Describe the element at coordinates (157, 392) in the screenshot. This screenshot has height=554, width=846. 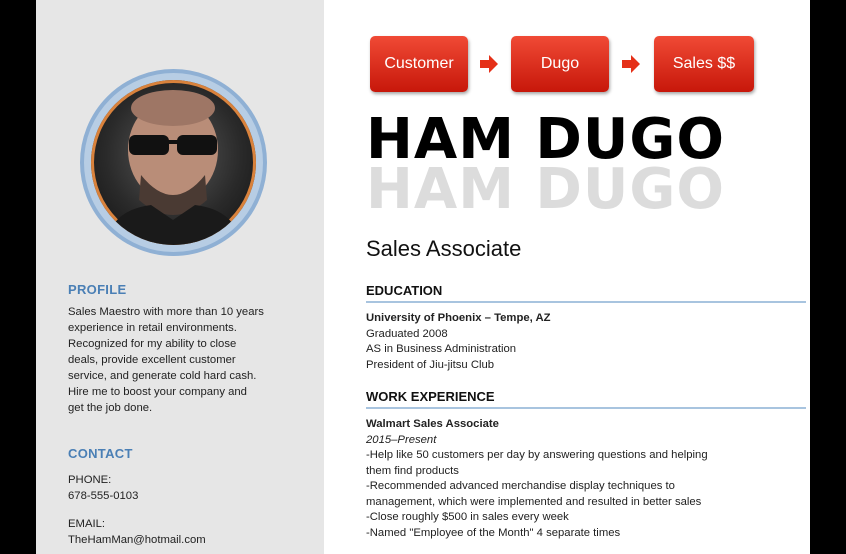
I see `profile-line: Hire me to boost your company and` at that location.